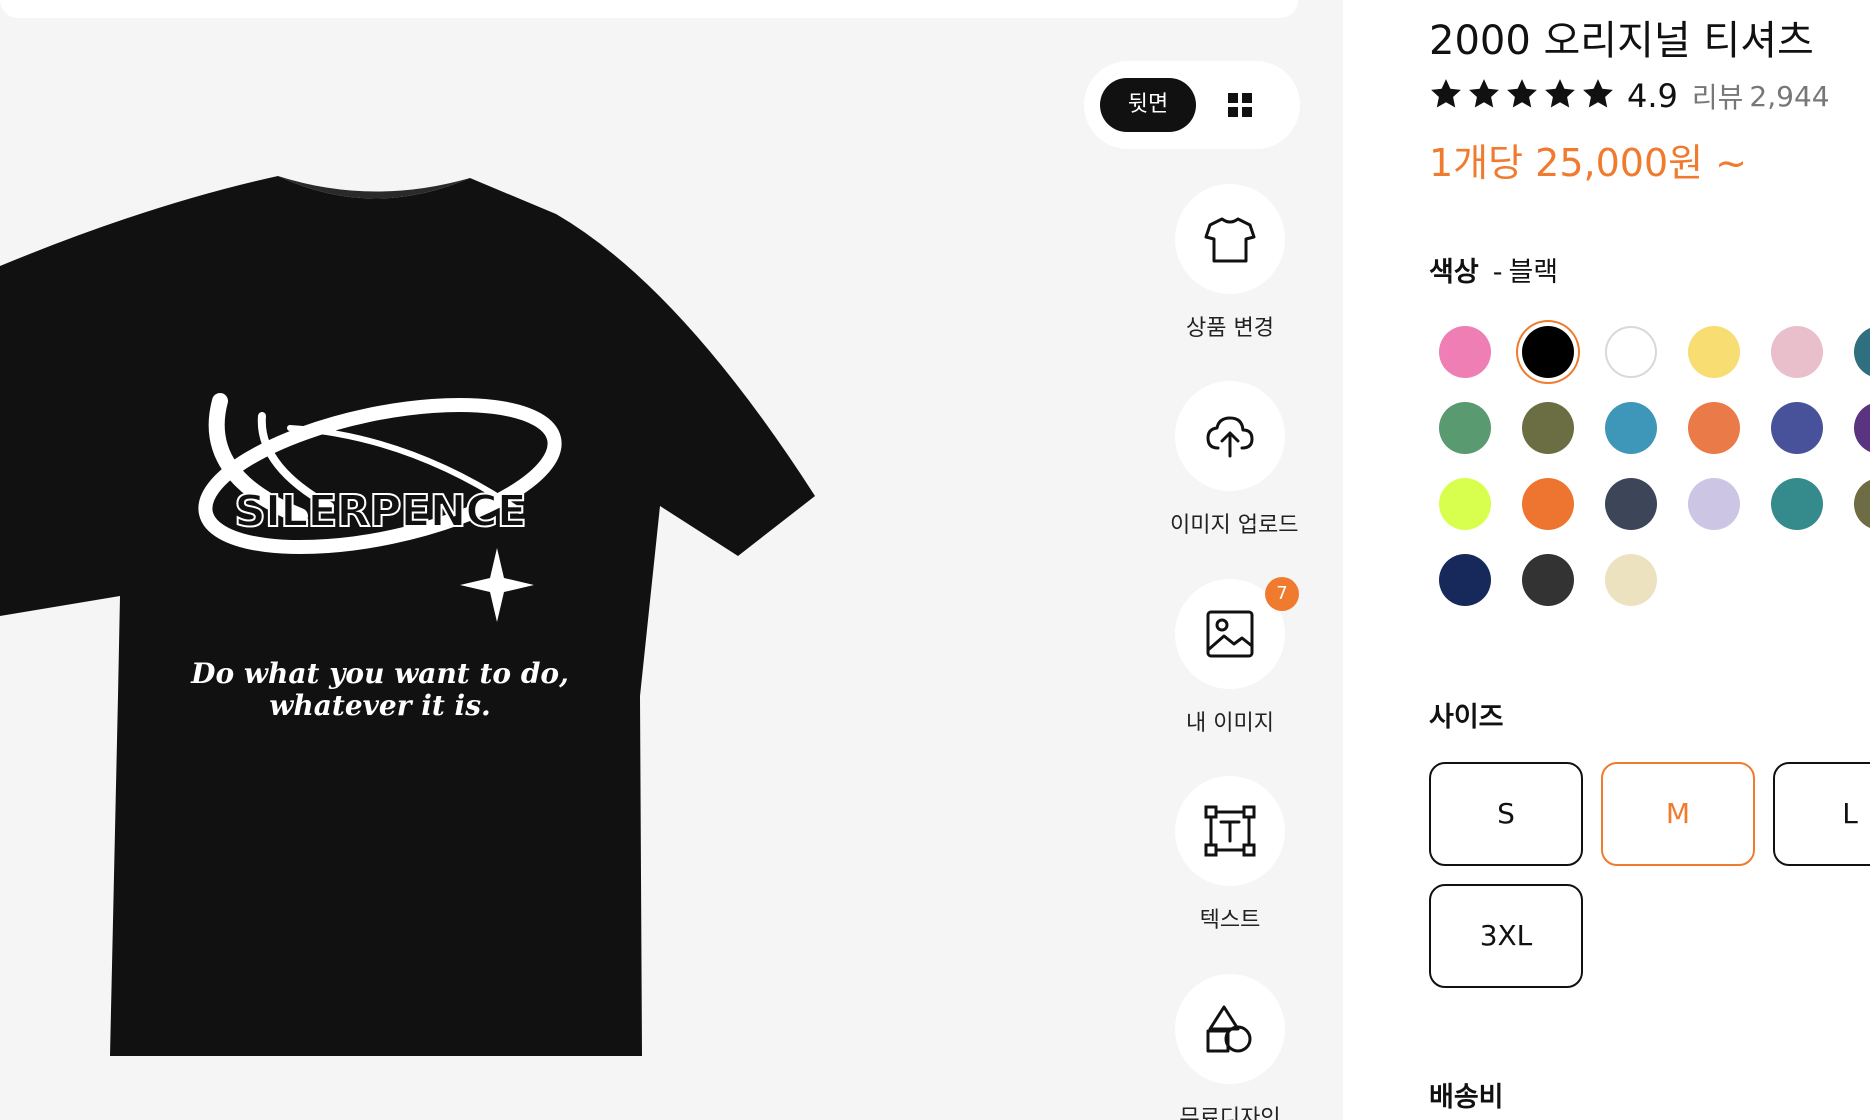 The height and width of the screenshot is (1120, 1870). I want to click on back-view-button: 뒷면, so click(1148, 105).